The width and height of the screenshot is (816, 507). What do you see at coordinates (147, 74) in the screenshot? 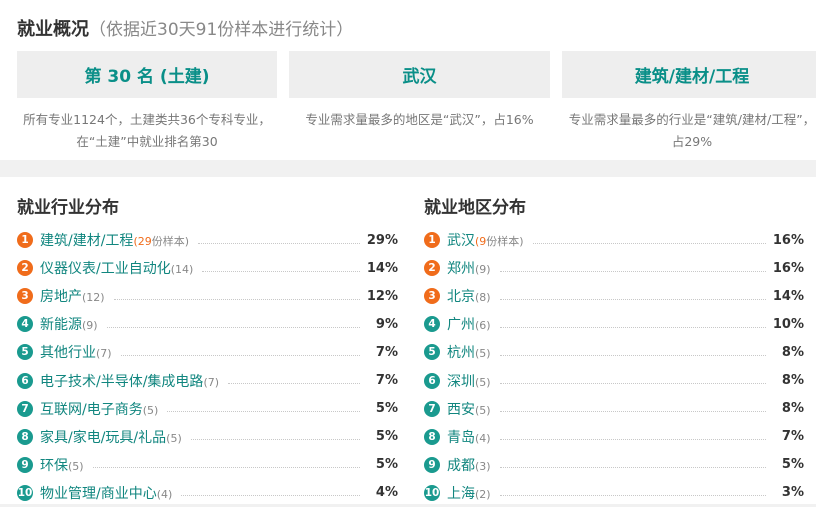
I see `rank-card: 第 30 名 (土建)` at bounding box center [147, 74].